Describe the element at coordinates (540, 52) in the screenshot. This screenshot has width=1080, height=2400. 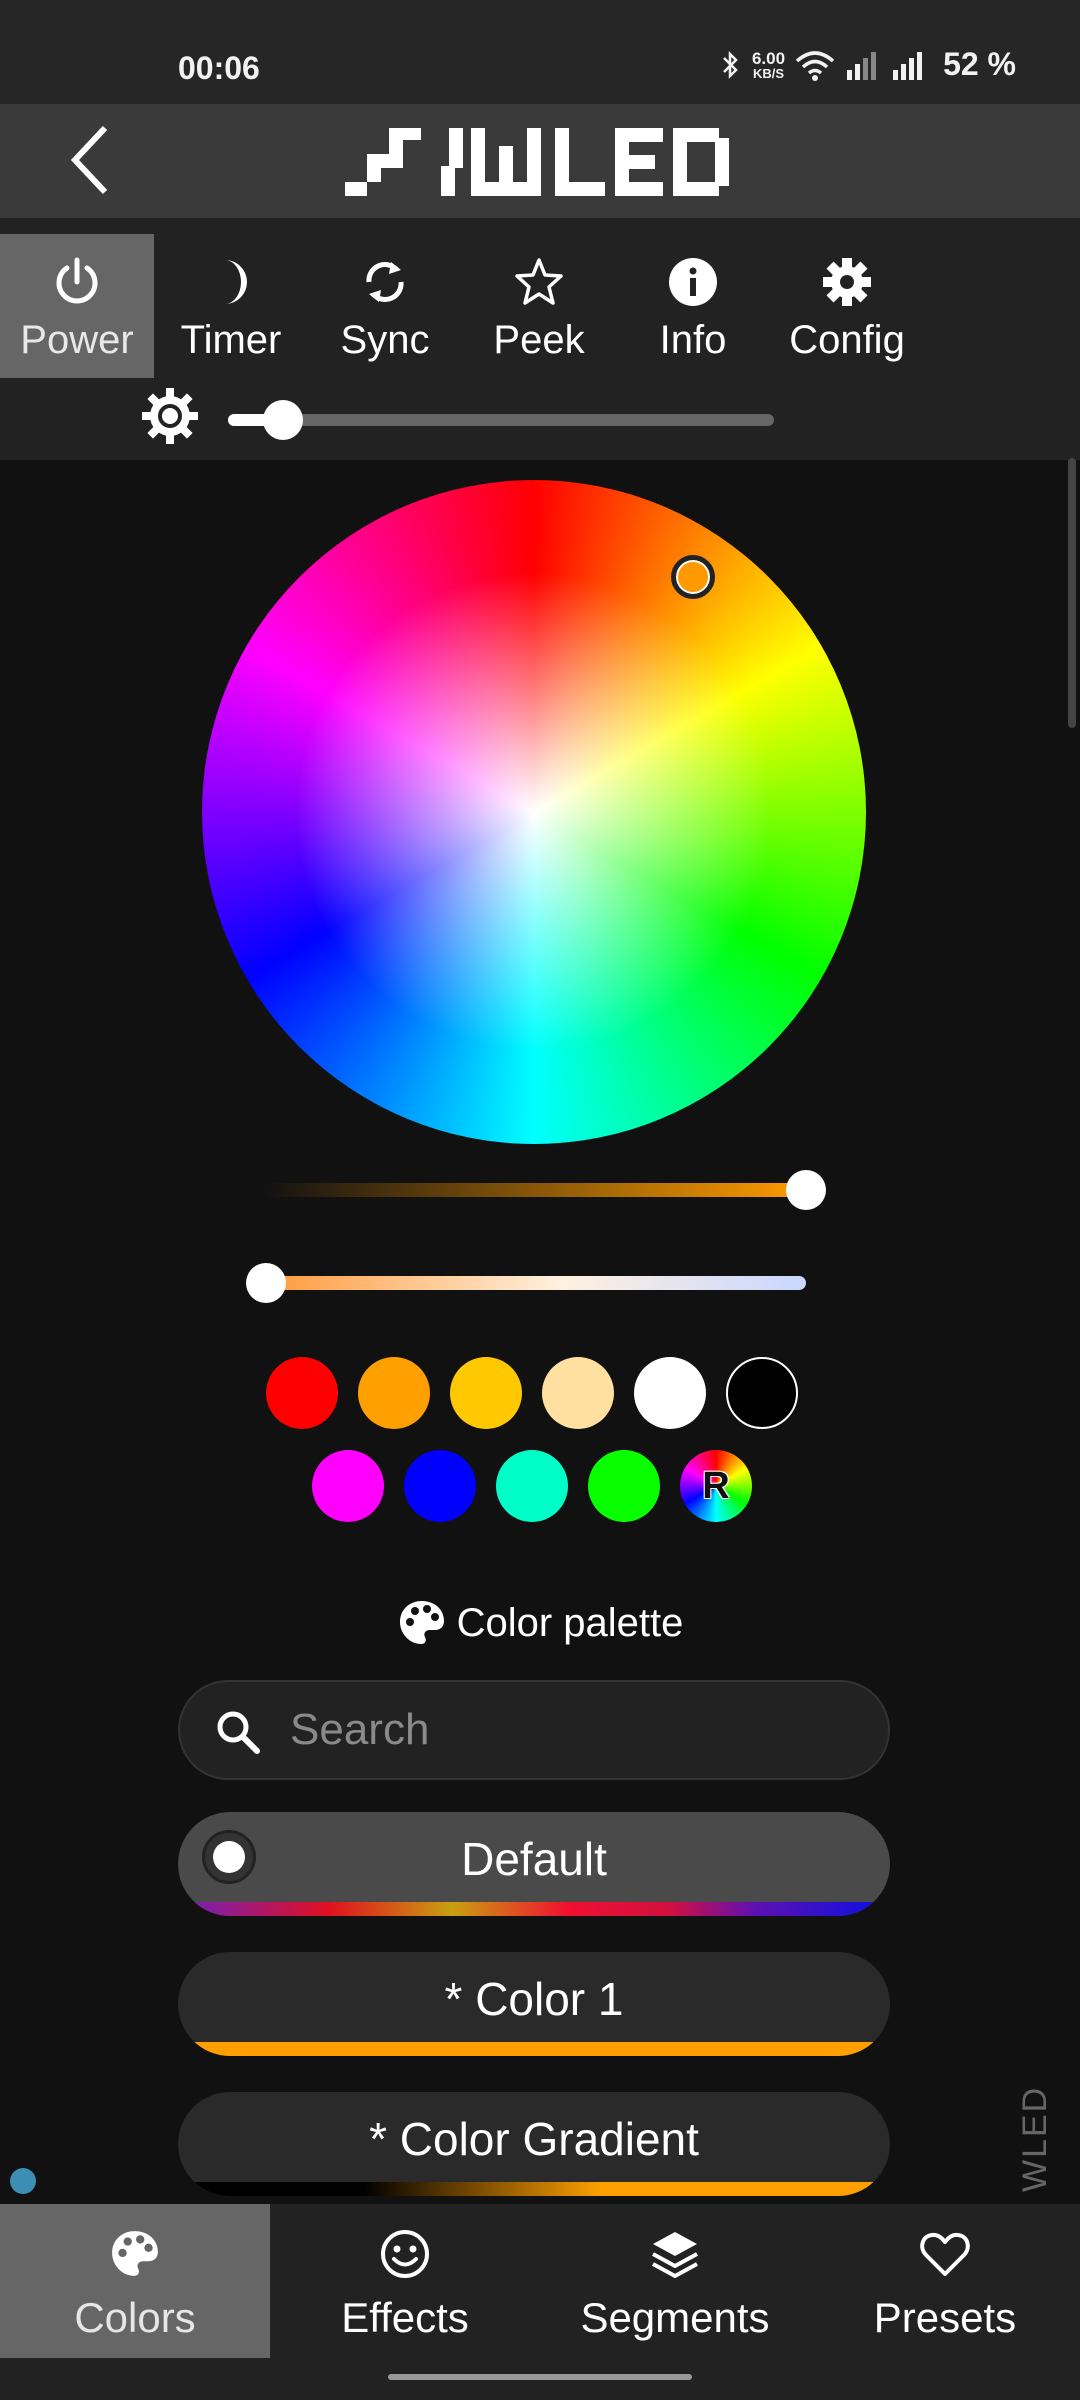
I see `status-bar: 00:06 6.00 KB/S 52 %` at that location.